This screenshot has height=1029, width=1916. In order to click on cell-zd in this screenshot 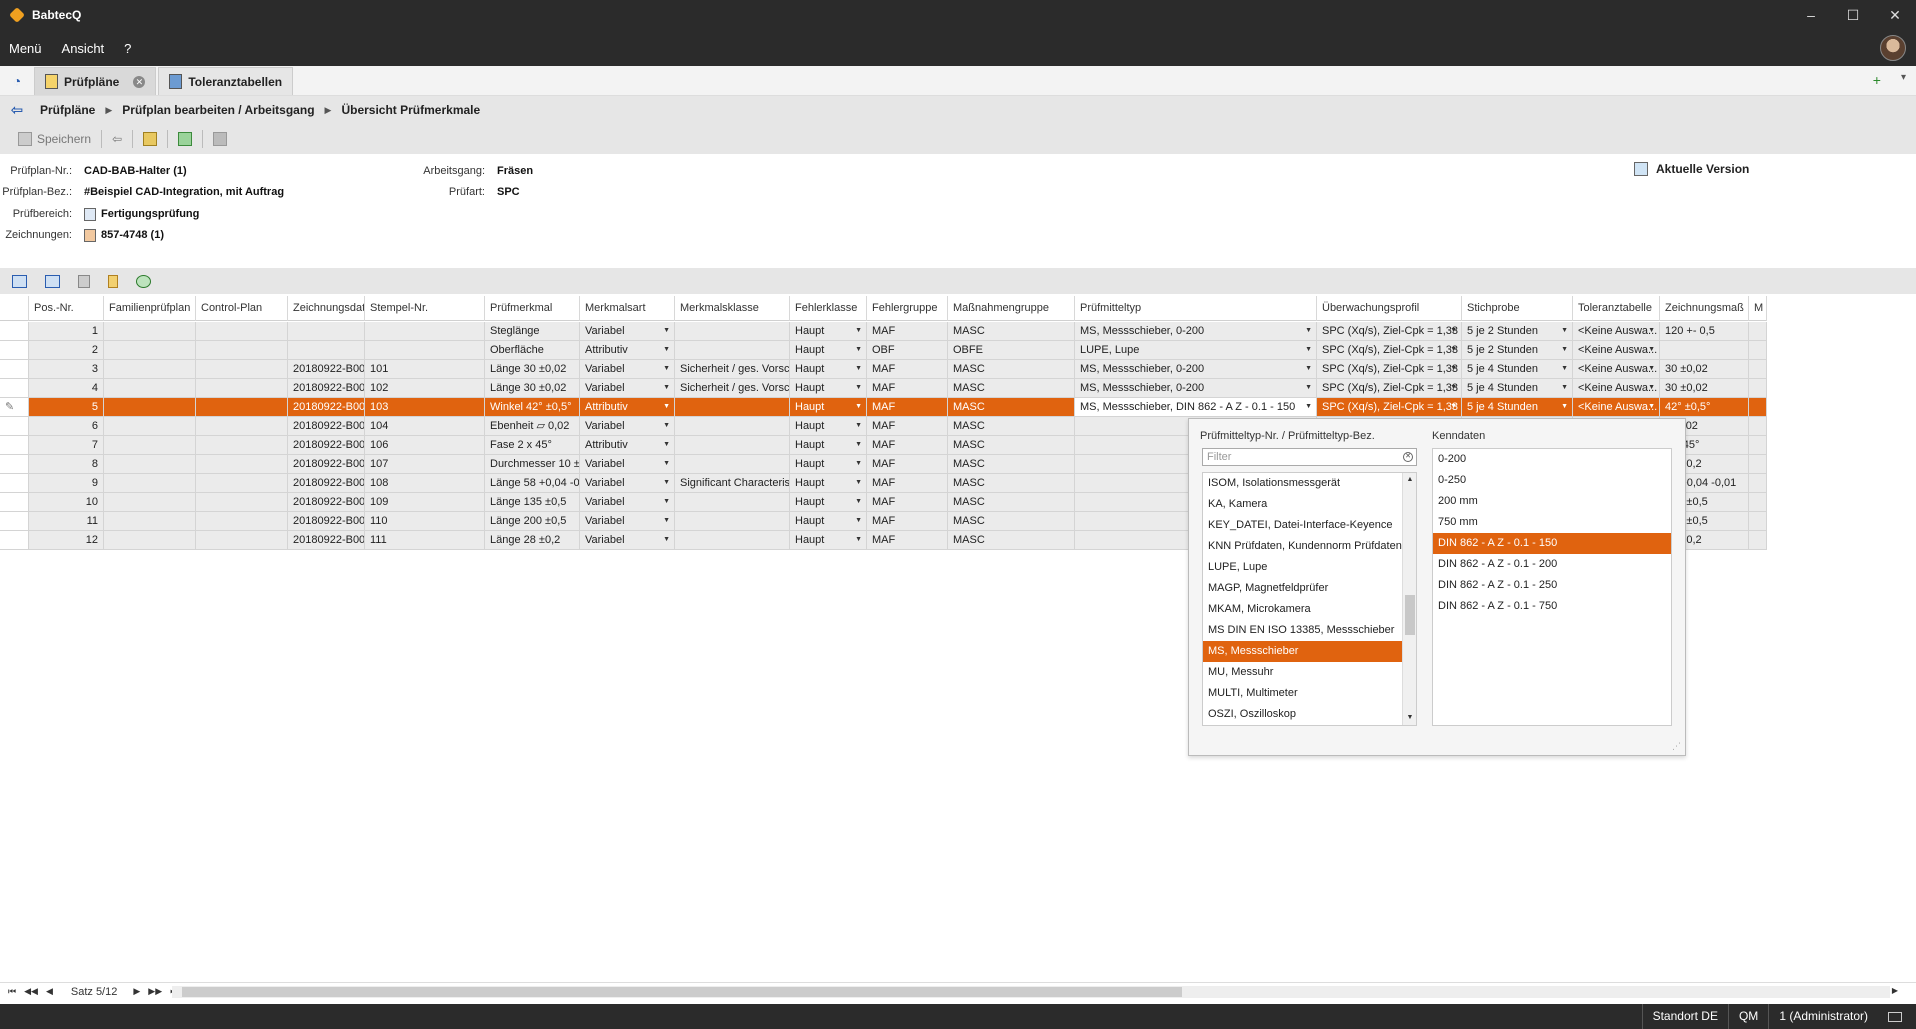, I will do `click(326, 350)`.